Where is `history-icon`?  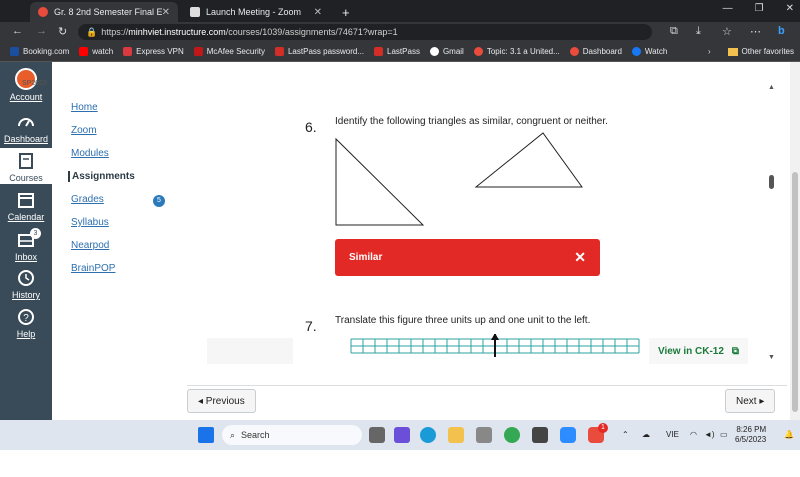
history-icon is located at coordinates (26, 278).